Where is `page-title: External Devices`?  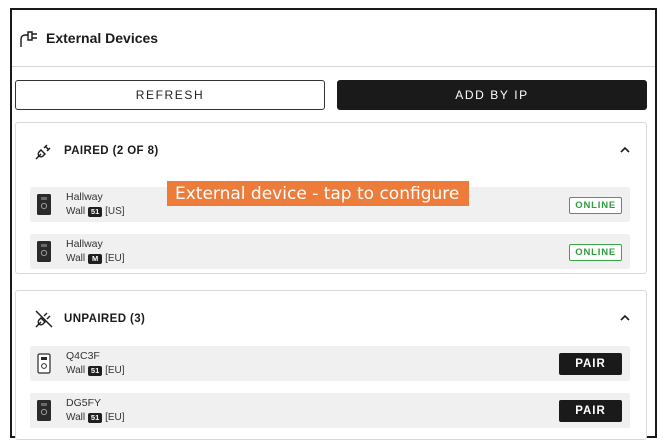
page-title: External Devices is located at coordinates (102, 38).